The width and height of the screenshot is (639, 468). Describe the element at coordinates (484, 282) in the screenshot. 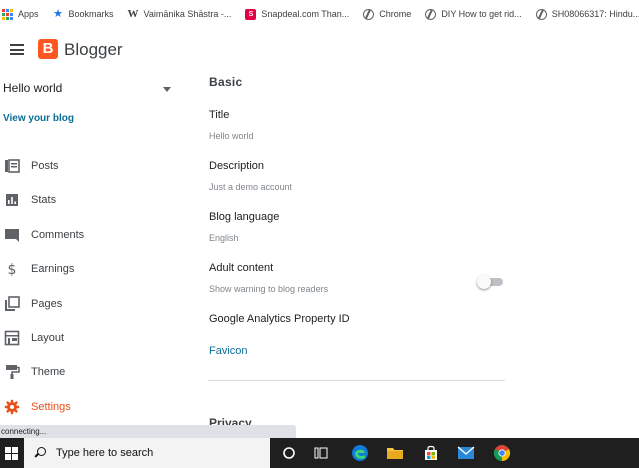

I see `toggle-knob` at that location.